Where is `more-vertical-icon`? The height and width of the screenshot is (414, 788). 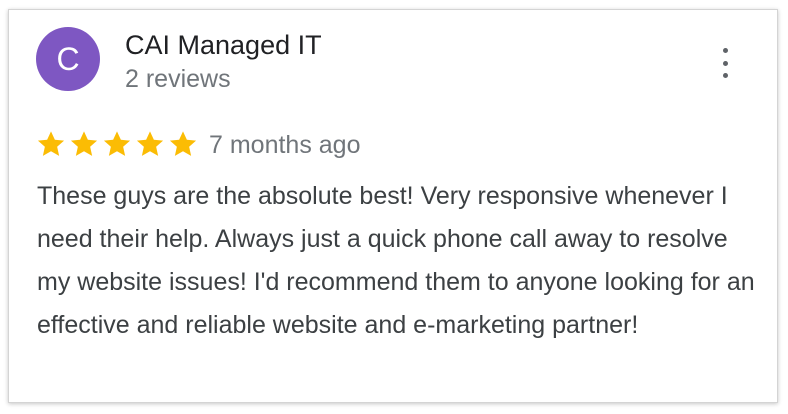
more-vertical-icon is located at coordinates (725, 63).